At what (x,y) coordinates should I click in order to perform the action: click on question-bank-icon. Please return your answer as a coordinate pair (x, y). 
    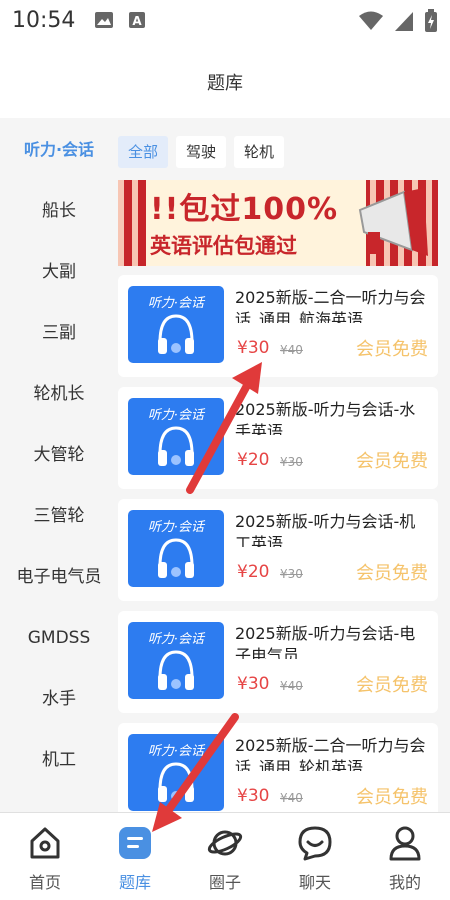
    Looking at the image, I should click on (135, 843).